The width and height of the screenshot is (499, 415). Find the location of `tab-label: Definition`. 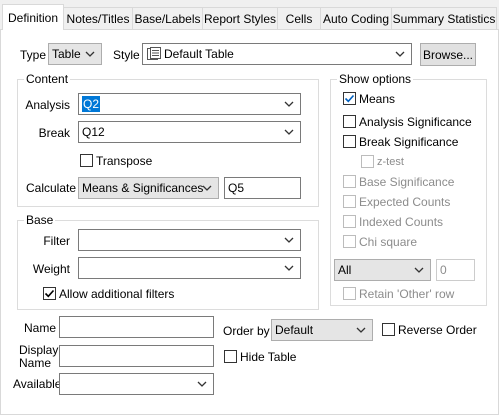

tab-label: Definition is located at coordinates (33, 17).